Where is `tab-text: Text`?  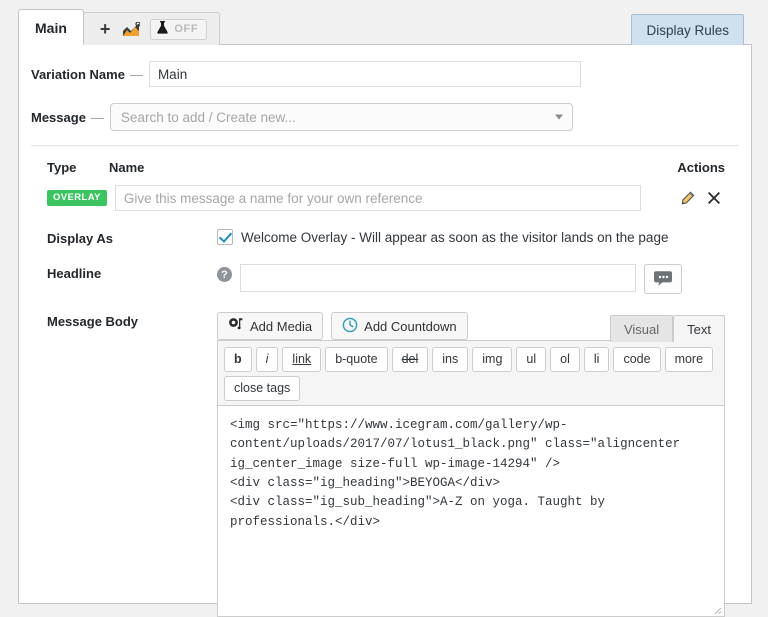 tab-text: Text is located at coordinates (699, 328).